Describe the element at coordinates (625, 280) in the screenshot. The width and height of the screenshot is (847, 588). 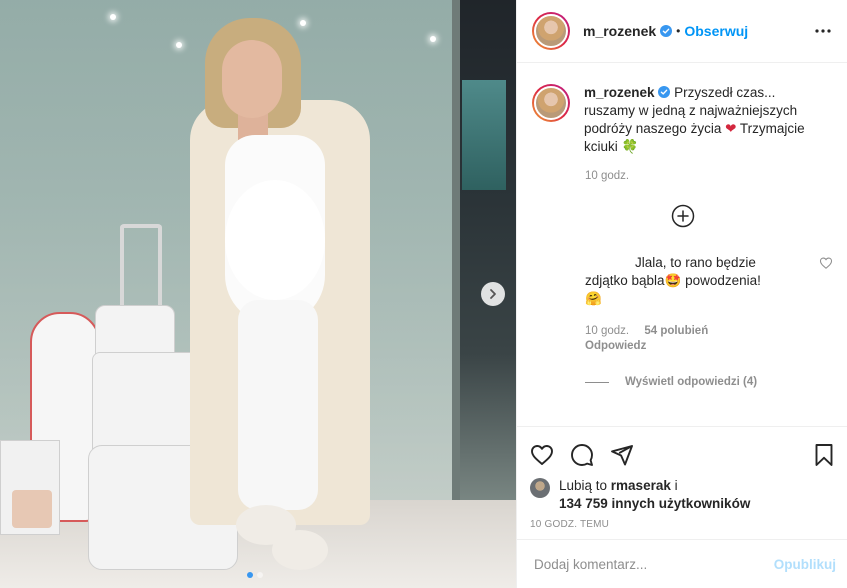
I see `comment-line-text: zdjątko bąbla` at that location.